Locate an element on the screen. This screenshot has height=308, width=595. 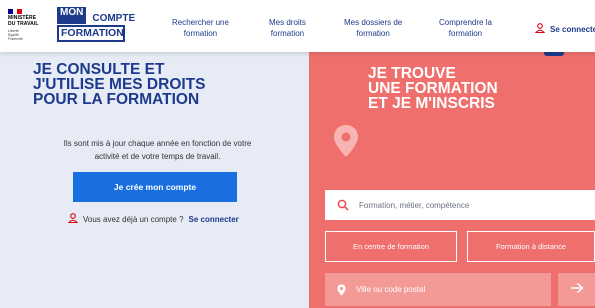
logo-formation: FORMATION is located at coordinates (91, 33).